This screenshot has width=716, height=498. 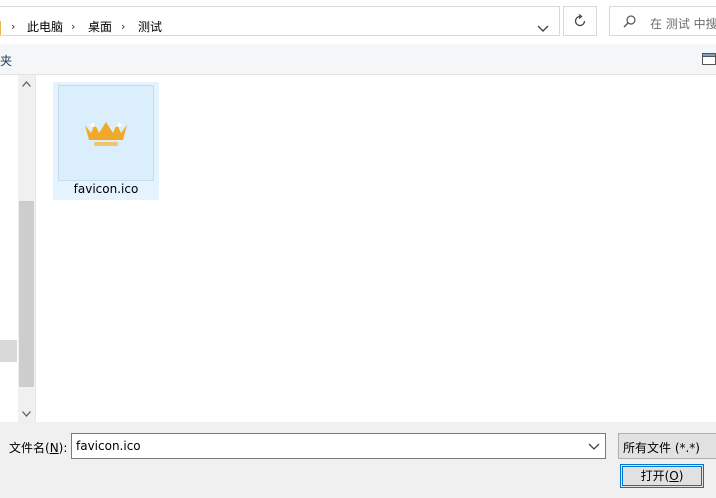 I want to click on filename-input: favicon.ico, so click(x=338, y=446).